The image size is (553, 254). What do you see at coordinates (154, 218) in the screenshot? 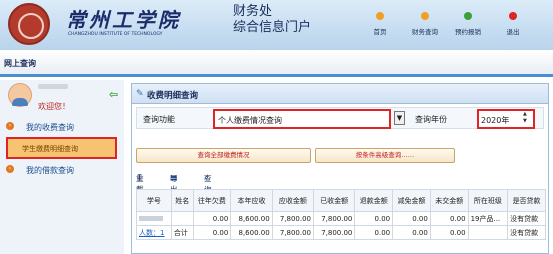
I see `student-id-redacted` at bounding box center [154, 218].